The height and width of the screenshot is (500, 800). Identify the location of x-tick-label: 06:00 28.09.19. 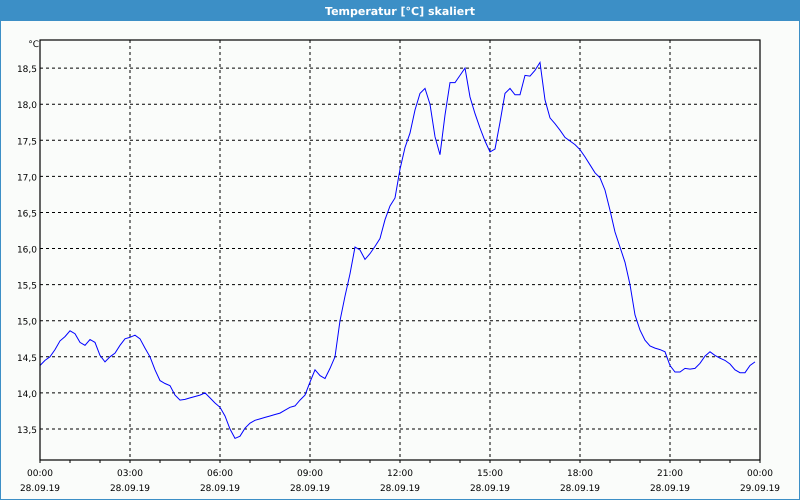
(220, 481).